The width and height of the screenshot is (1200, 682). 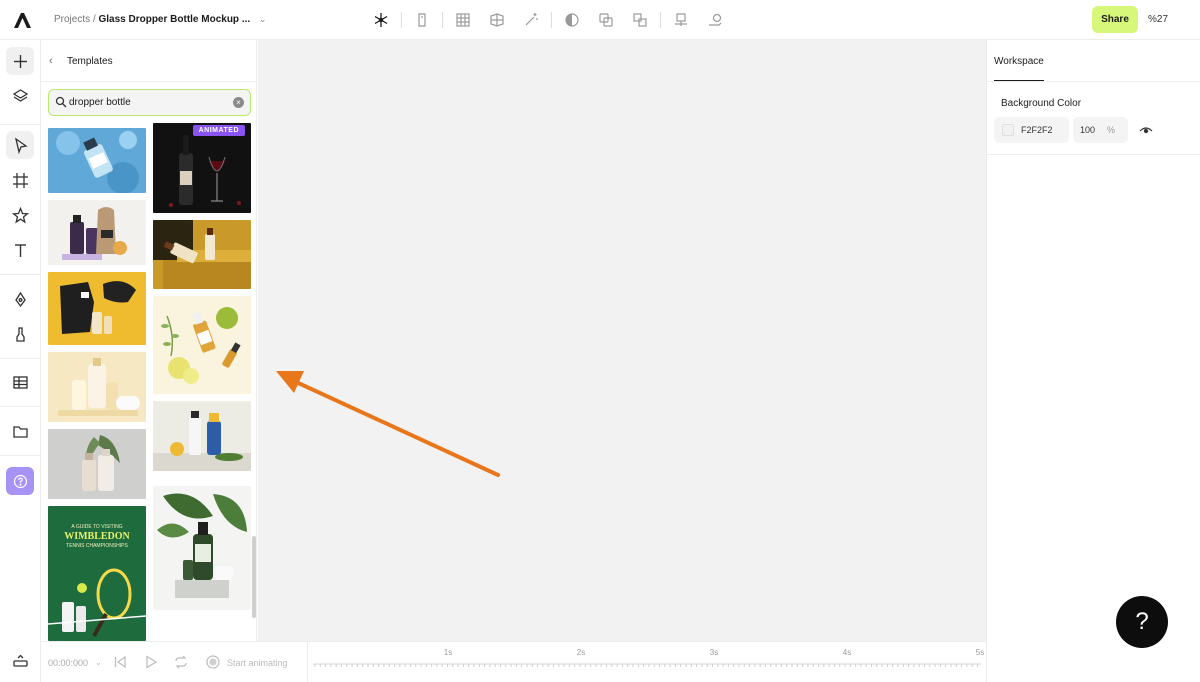 What do you see at coordinates (151, 662) in the screenshot?
I see `play-icon` at bounding box center [151, 662].